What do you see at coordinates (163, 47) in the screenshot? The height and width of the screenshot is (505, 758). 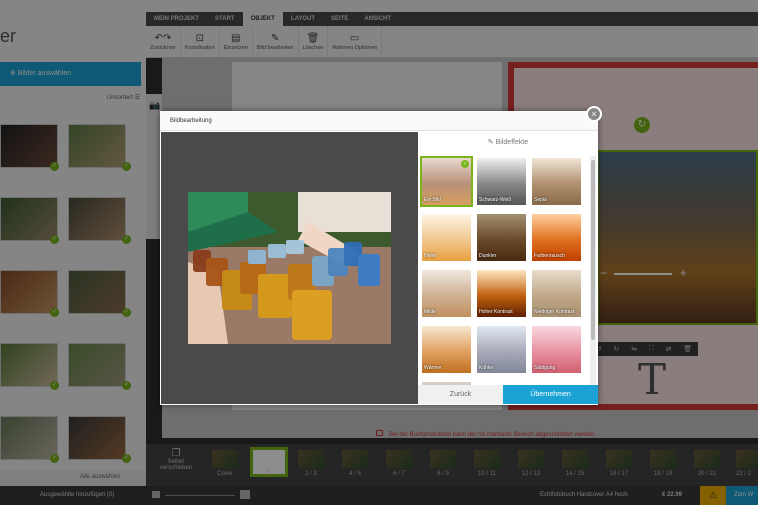 I see `undo-redo-label: Zurück/vor` at bounding box center [163, 47].